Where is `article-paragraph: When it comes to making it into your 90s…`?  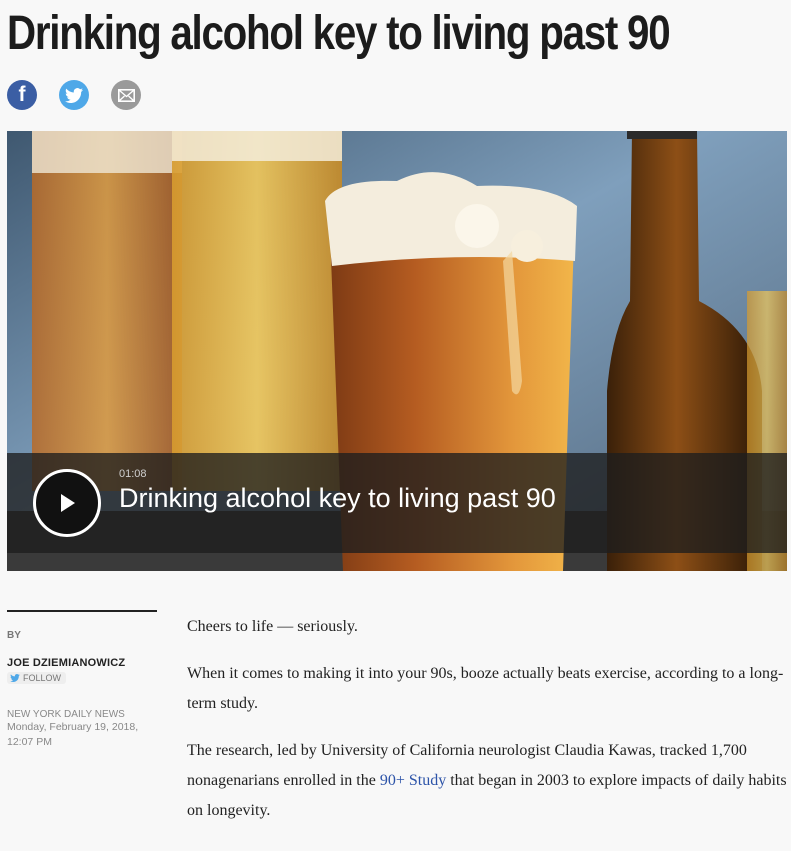
article-paragraph: When it comes to making it into your 90s… is located at coordinates (485, 688).